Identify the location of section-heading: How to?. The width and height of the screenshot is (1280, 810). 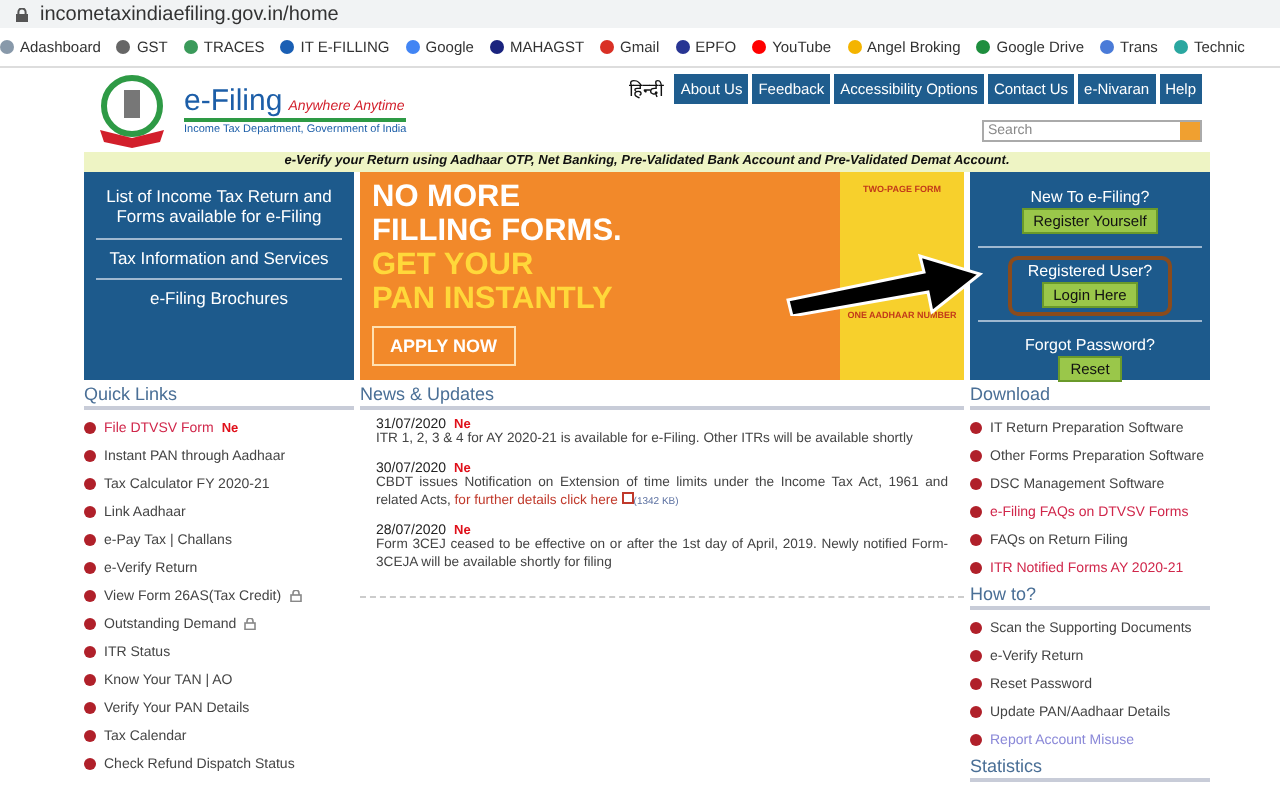
(1090, 596).